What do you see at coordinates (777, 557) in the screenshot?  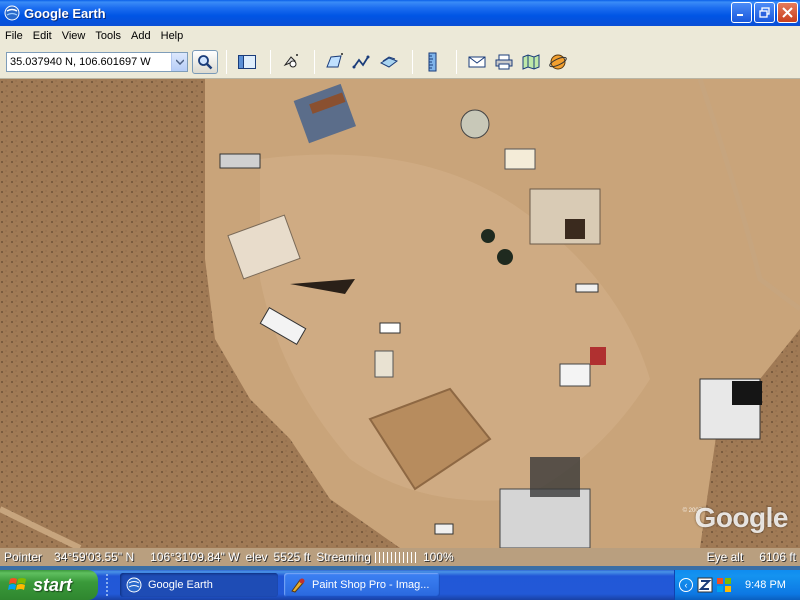 I see `eye-alt-value: 6106 ft` at bounding box center [777, 557].